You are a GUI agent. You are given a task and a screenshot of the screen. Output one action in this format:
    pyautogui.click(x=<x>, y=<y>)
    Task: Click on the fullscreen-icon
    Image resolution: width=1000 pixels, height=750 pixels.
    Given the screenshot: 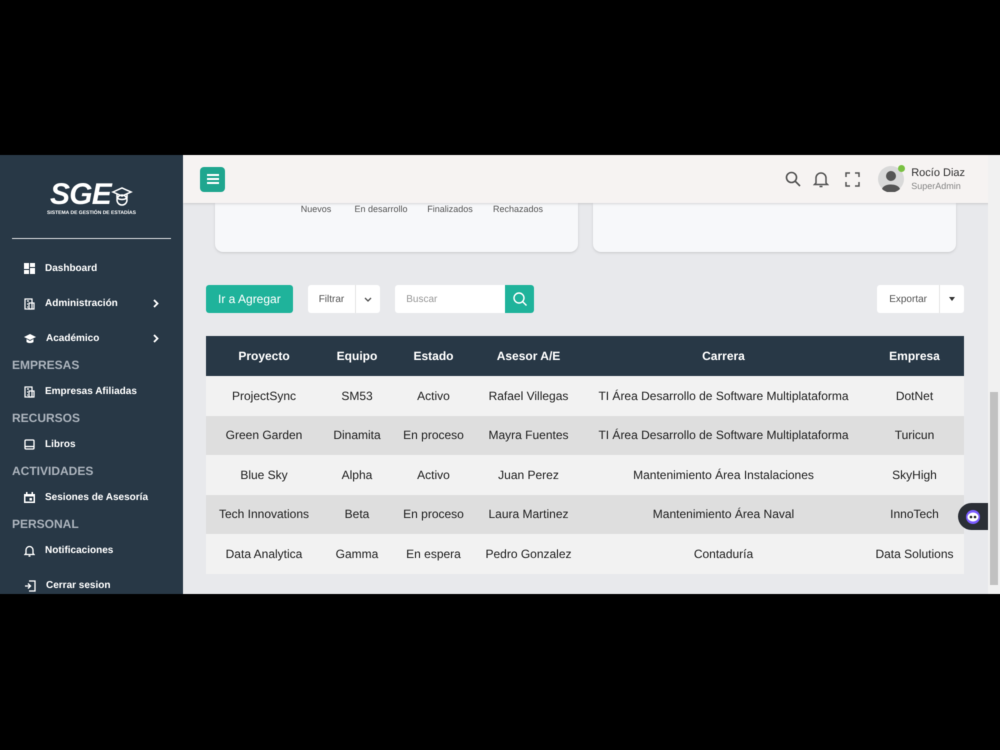 What is the action you would take?
    pyautogui.click(x=852, y=179)
    